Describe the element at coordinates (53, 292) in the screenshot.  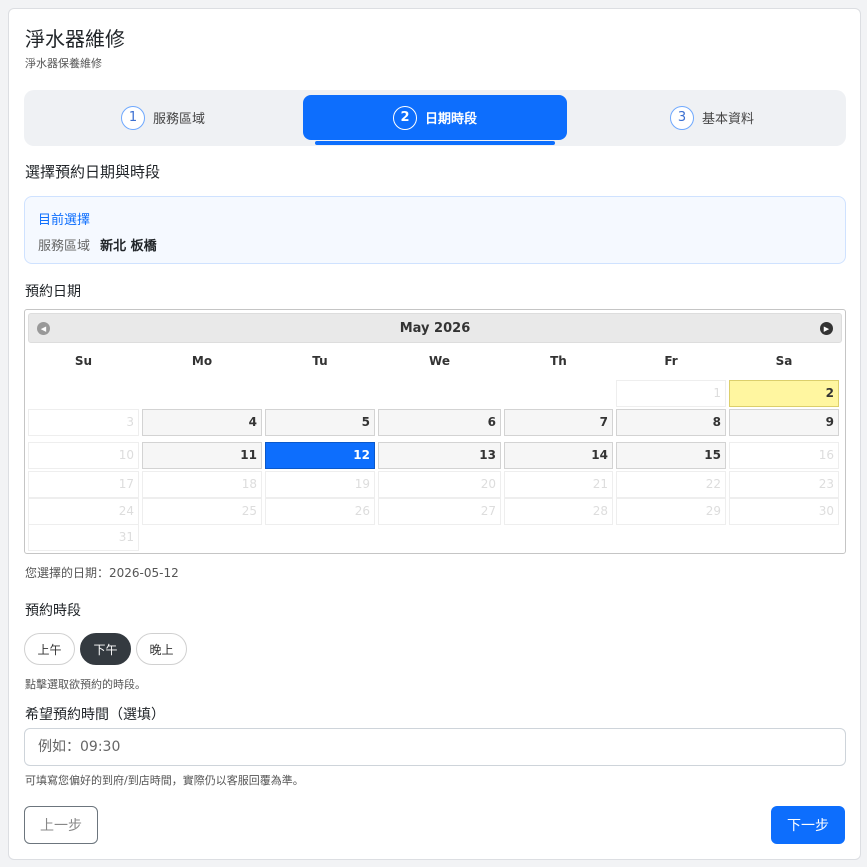
I see `date-heading: 預約日期` at that location.